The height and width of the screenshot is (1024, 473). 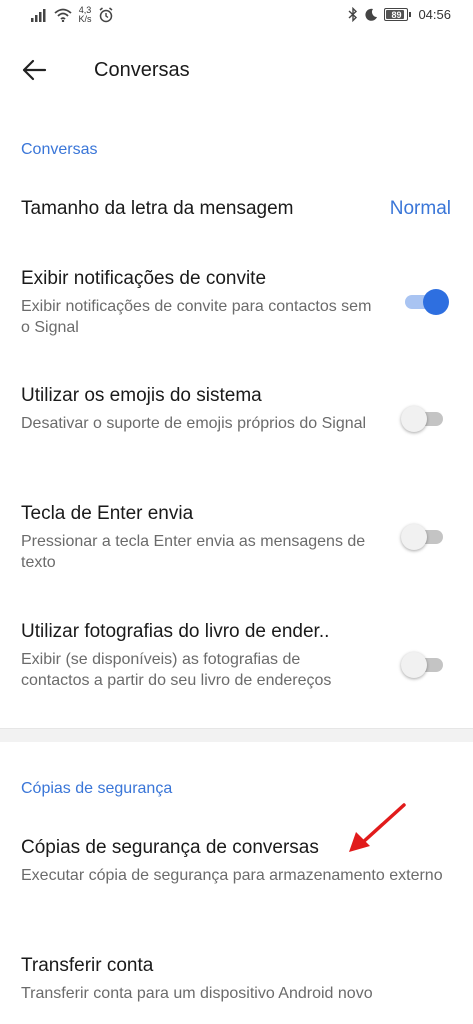 I want to click on setting-title: Tamanho da letra da mensagem, so click(x=157, y=208).